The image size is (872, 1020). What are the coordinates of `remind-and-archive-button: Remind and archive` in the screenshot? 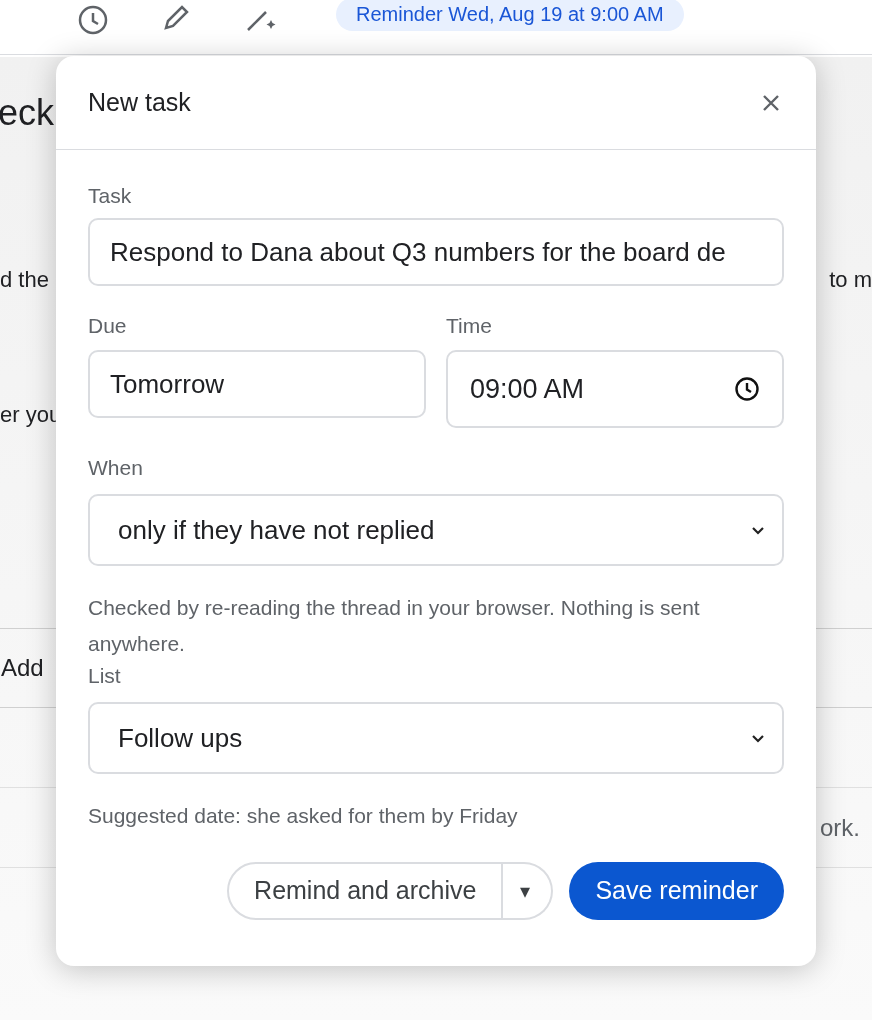 It's located at (365, 891).